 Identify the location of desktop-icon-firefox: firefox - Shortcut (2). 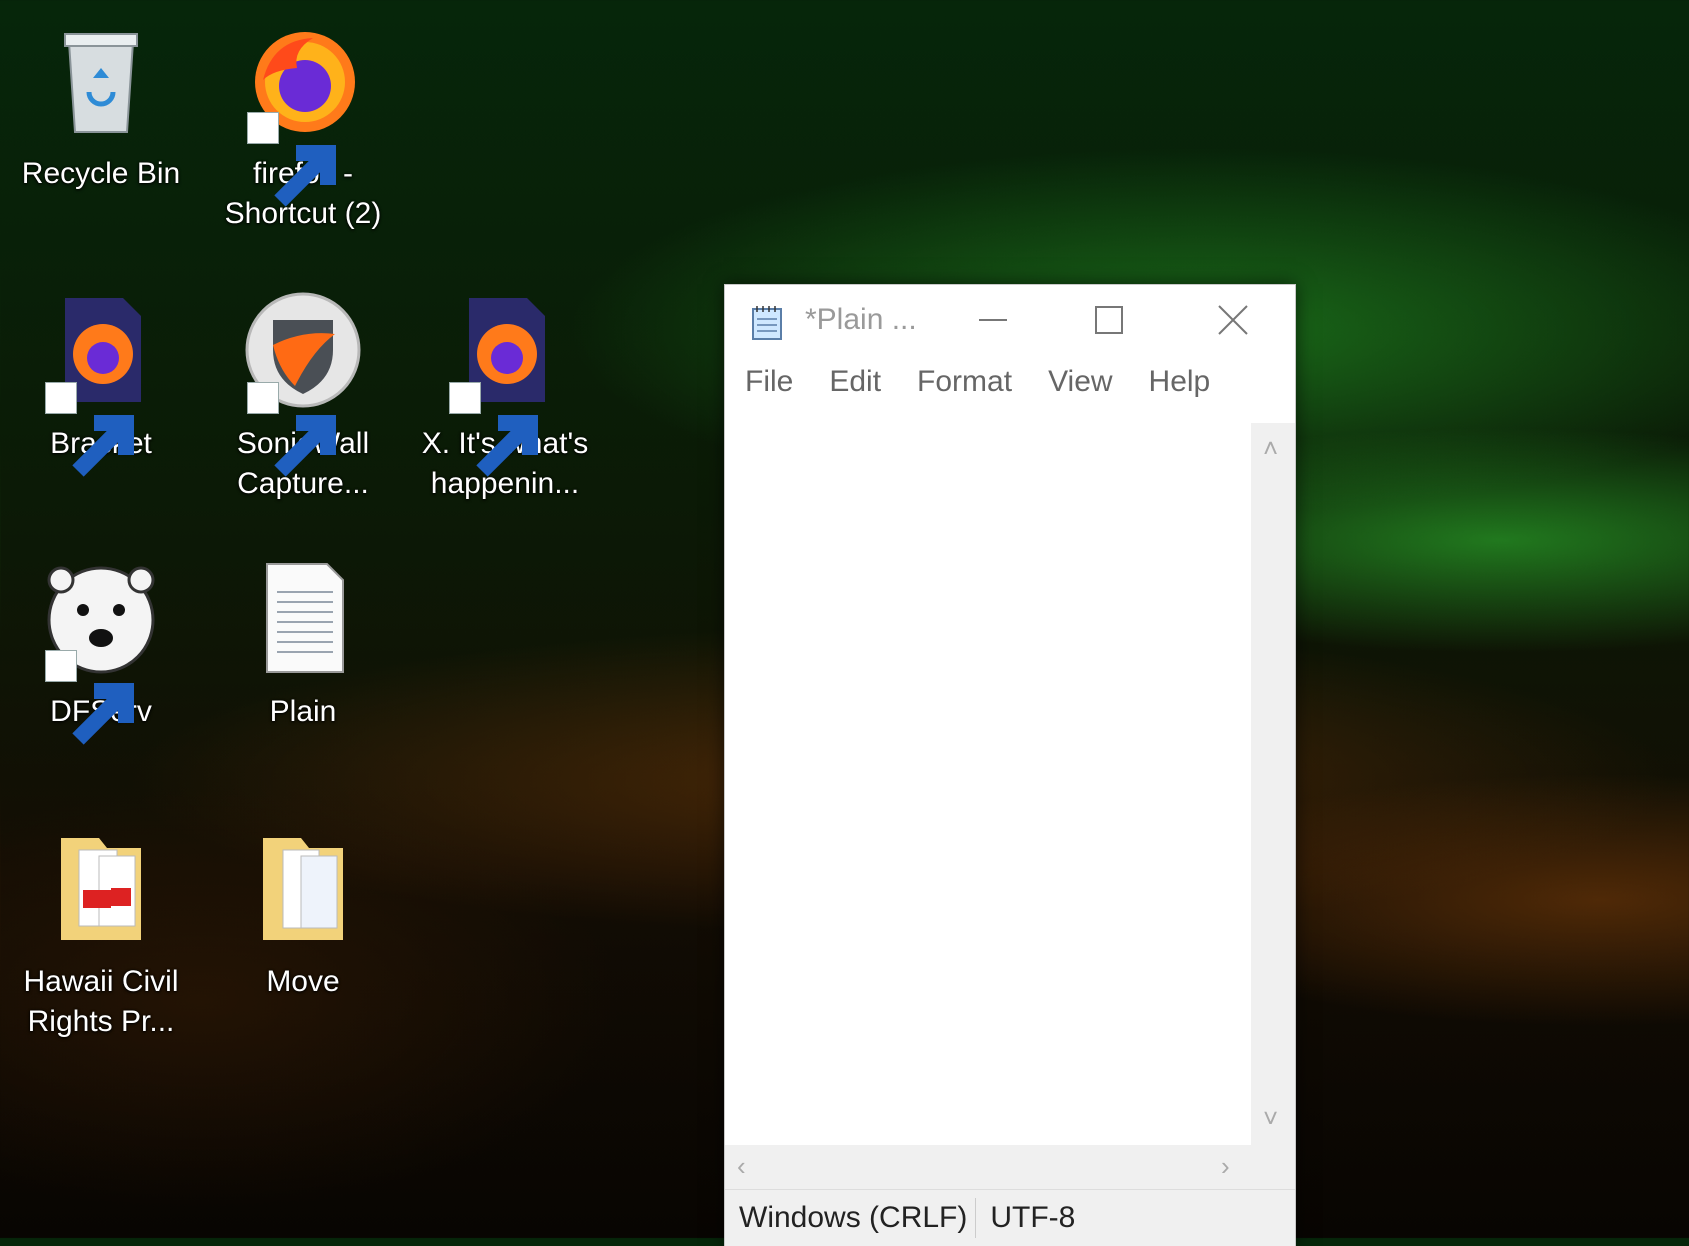
(303, 127).